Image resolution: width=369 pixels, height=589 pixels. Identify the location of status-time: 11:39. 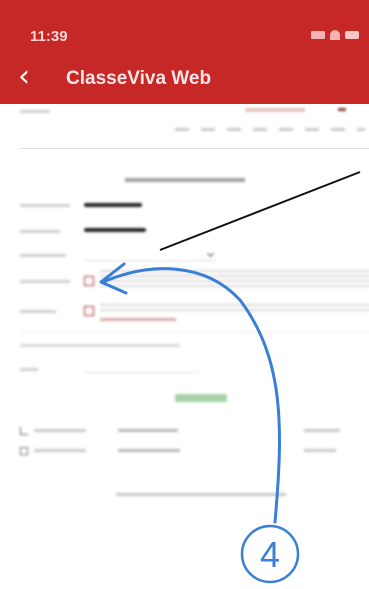
(49, 36).